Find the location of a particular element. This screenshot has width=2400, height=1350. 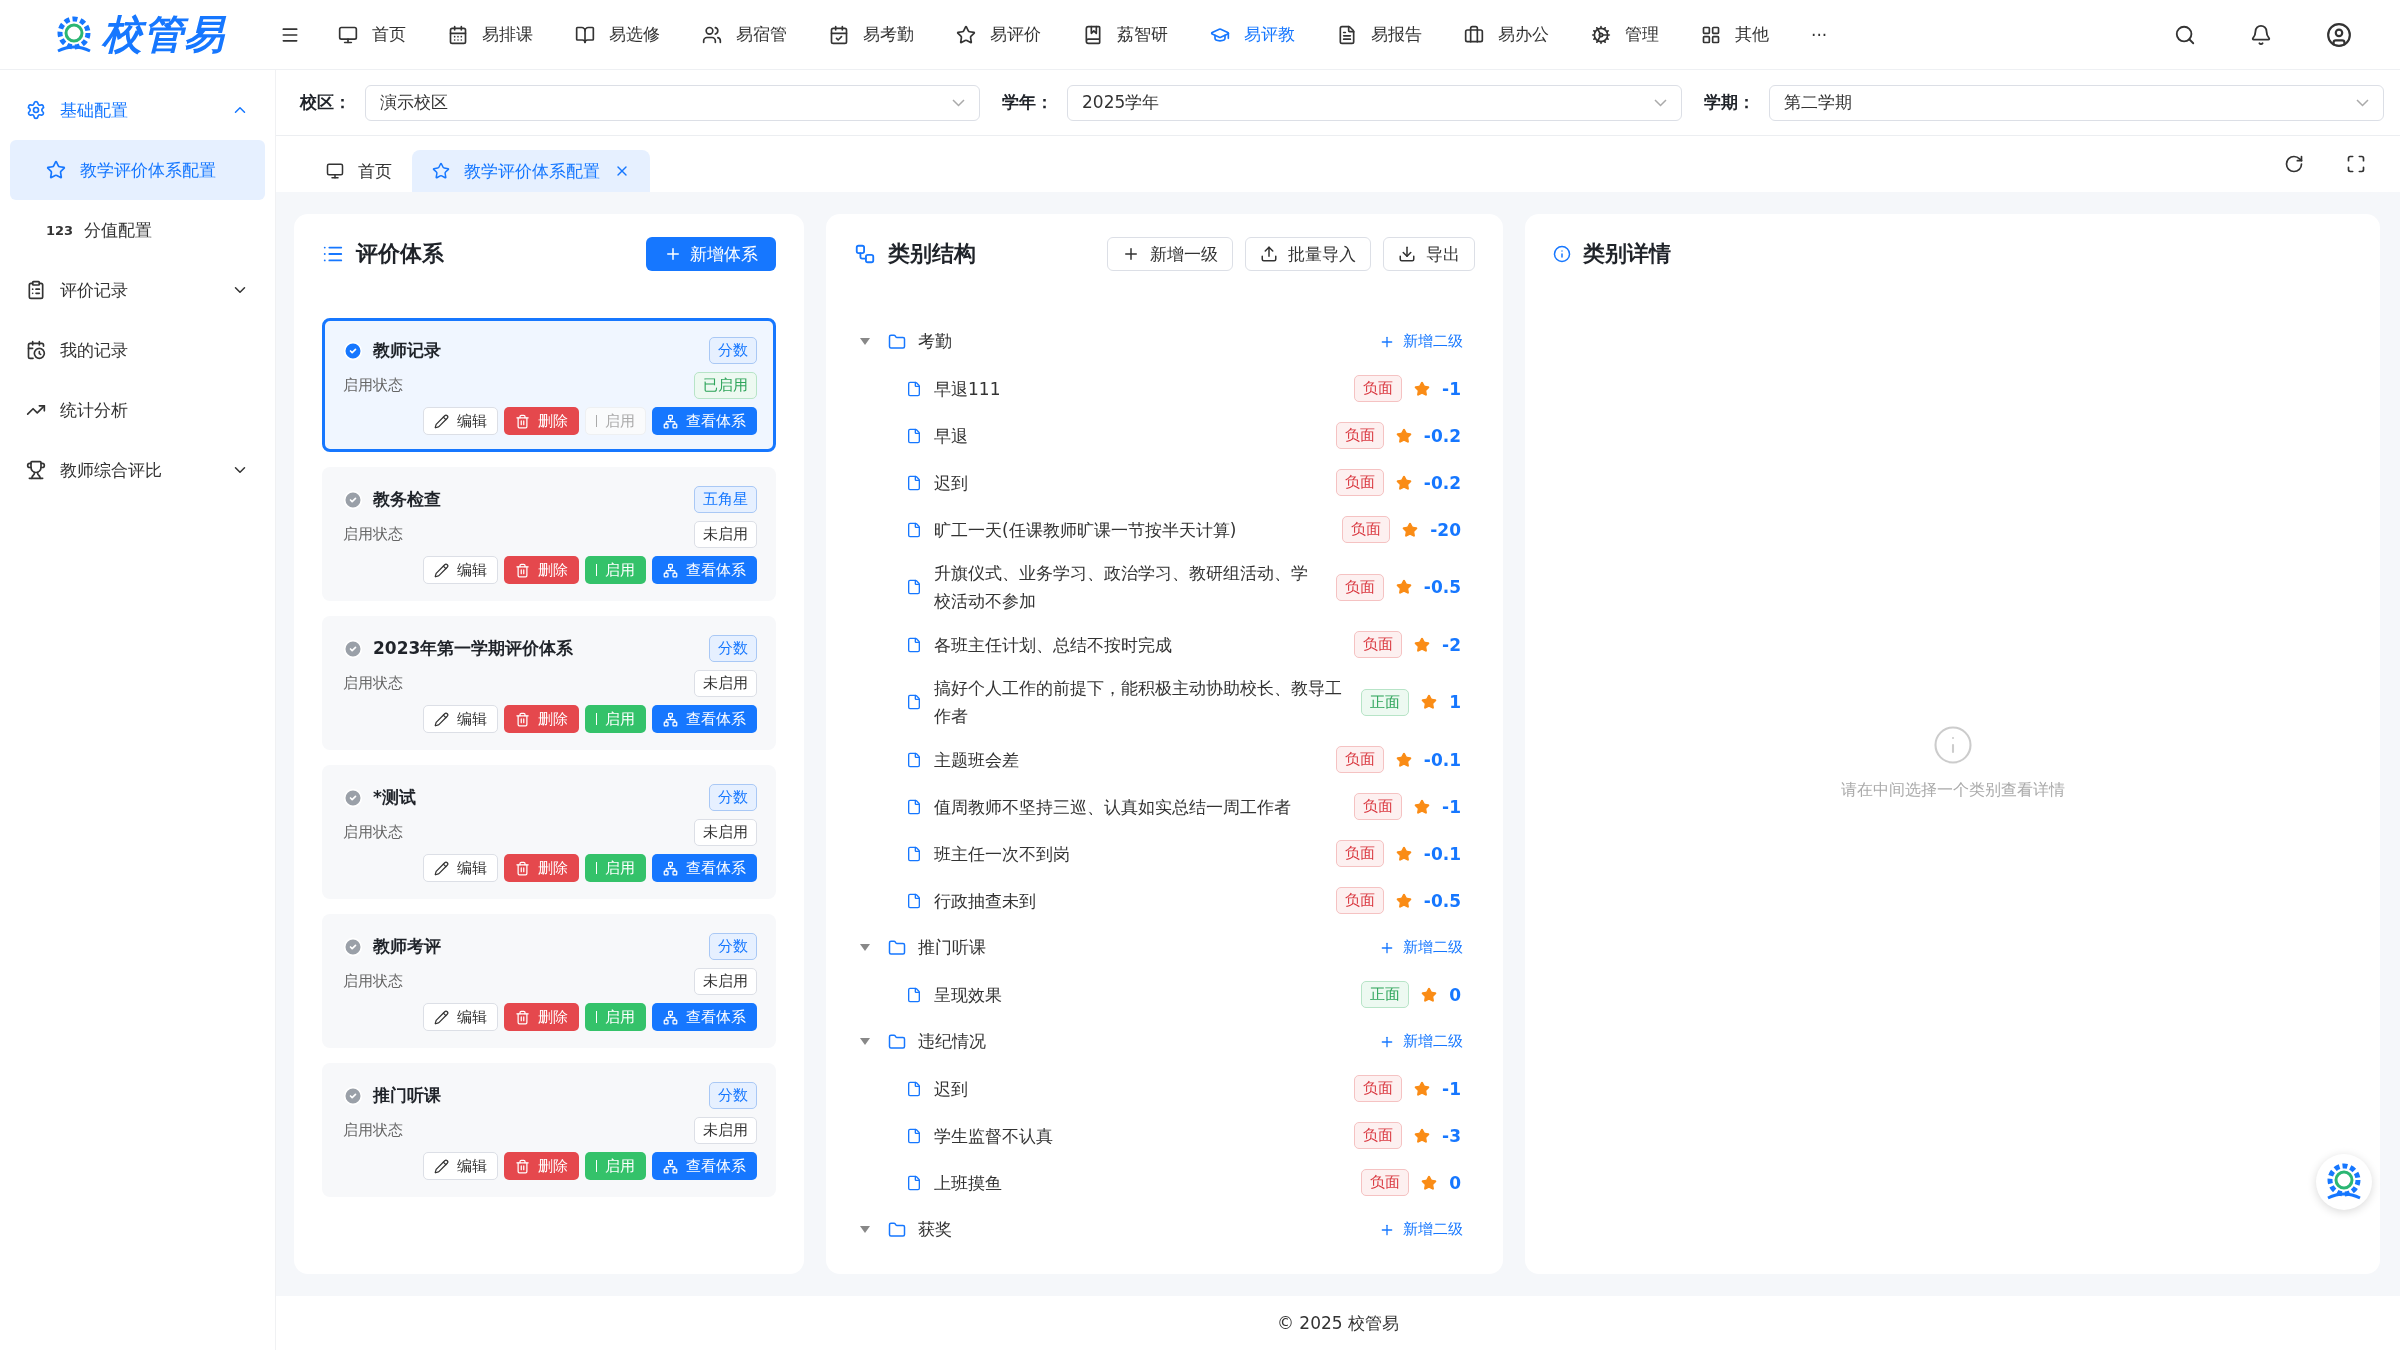

item-row: 升旗仪式、业务学习、政治学习、教研组活动、学校活动不参加 负面 -0.5 is located at coordinates (1164, 587).